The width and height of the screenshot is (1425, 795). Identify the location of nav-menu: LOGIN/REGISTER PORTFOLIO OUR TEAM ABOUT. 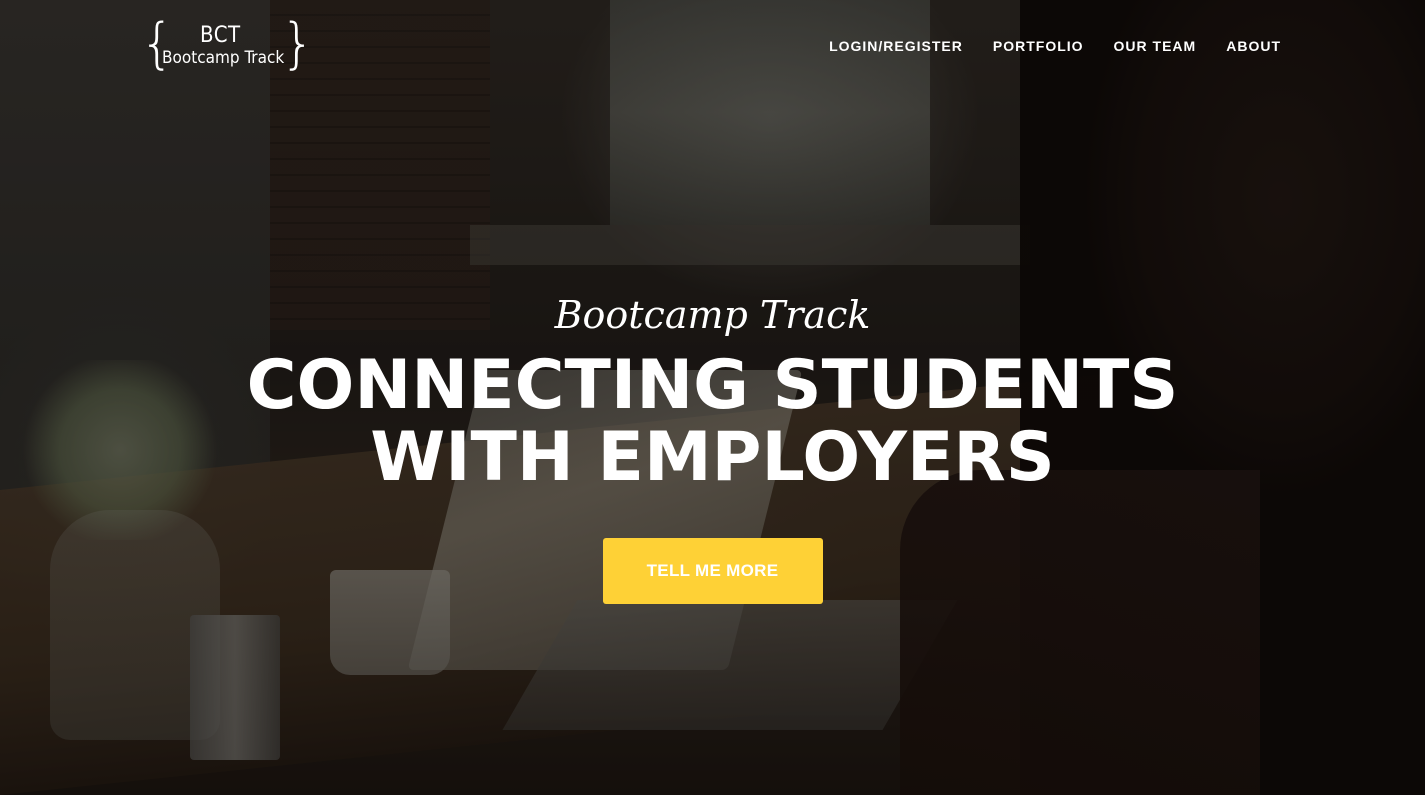
(1055, 46).